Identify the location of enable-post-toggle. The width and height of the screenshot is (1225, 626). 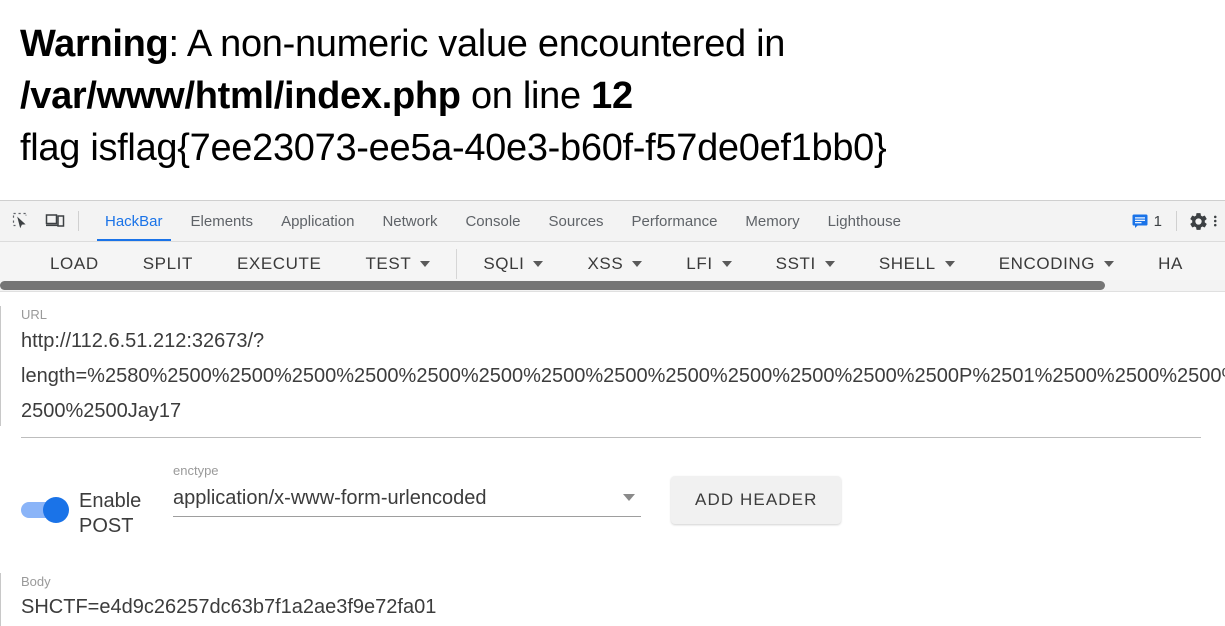
(45, 509).